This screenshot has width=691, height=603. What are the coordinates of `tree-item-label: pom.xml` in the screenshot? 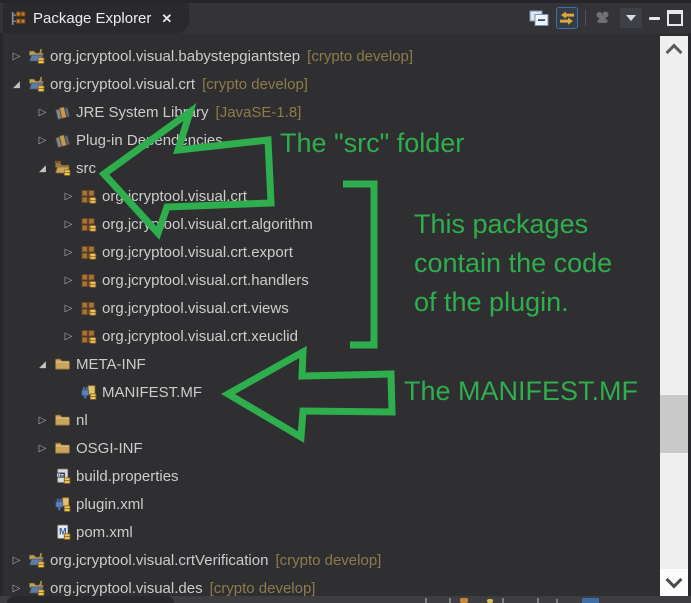 It's located at (104, 532).